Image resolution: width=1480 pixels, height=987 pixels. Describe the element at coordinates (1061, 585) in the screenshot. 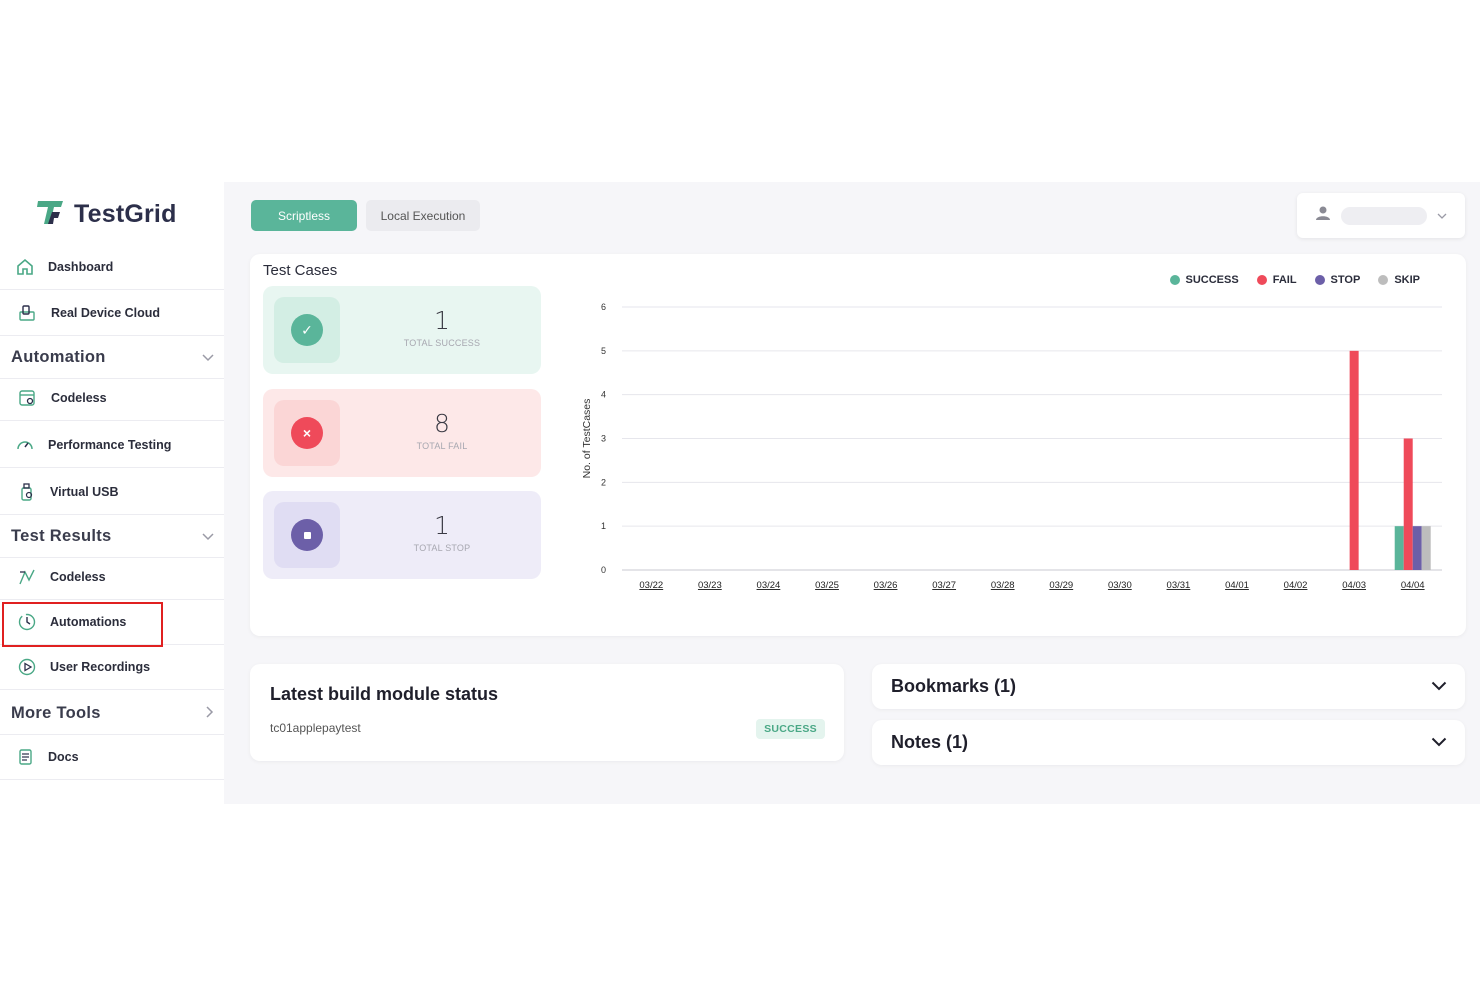

I see `x-tick-label: 03/29` at that location.